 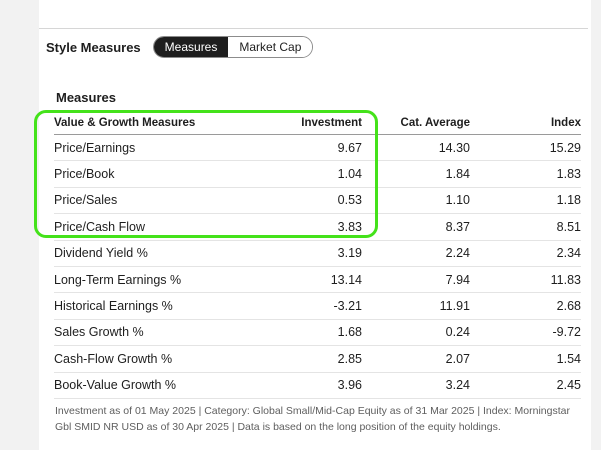 I want to click on cat-average-value: 3.24, so click(x=416, y=385).